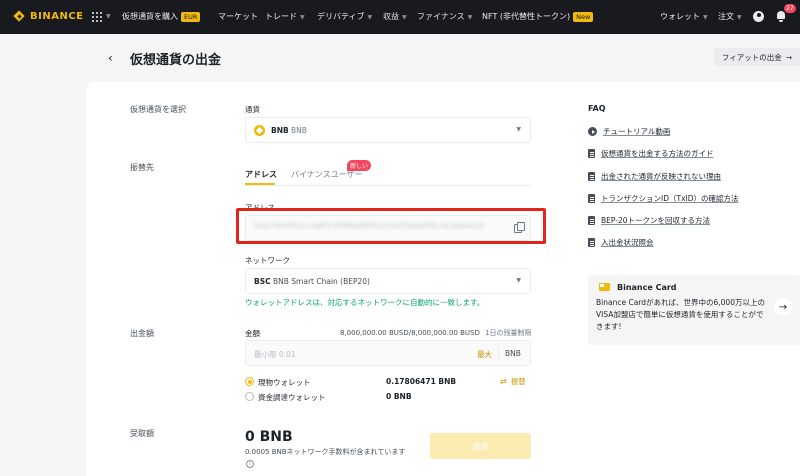  Describe the element at coordinates (142, 167) in the screenshot. I see `transfer-to-label: 振替先` at that location.